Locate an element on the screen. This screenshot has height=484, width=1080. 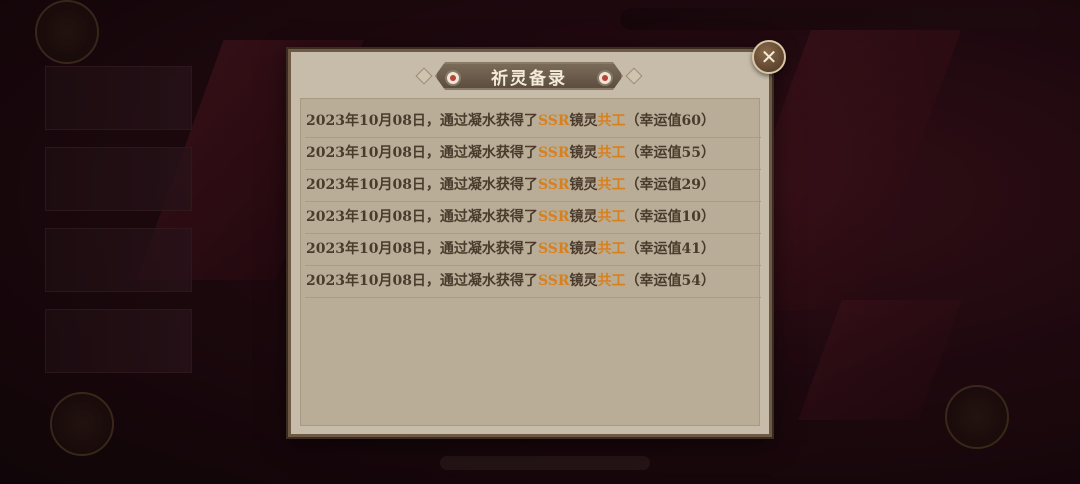
dialog-title-banner: 祈灵备录 is located at coordinates (529, 76).